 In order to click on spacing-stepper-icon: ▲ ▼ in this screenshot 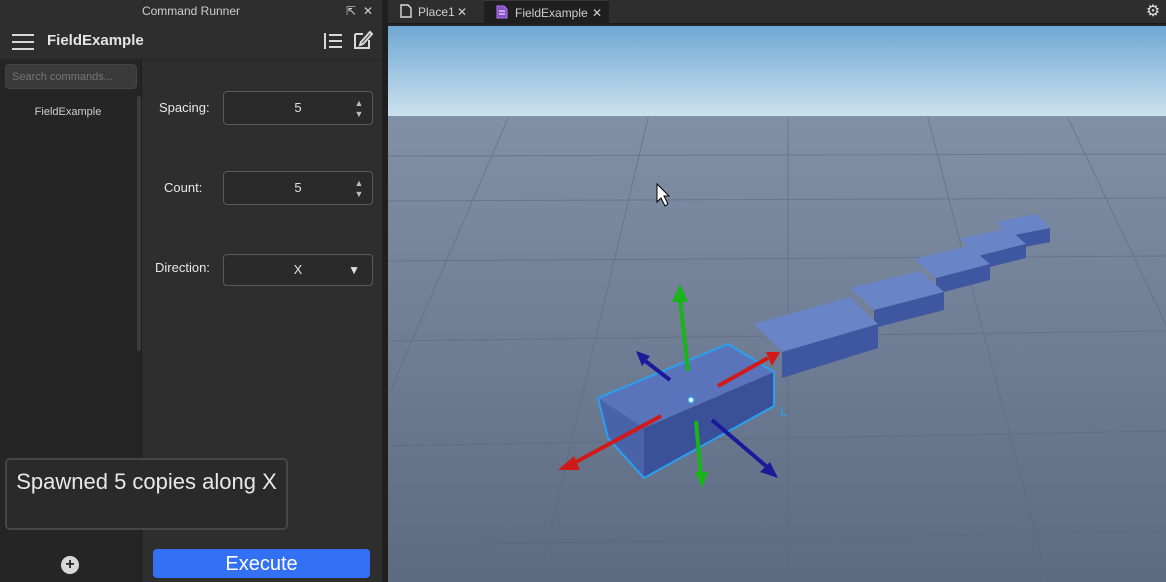, I will do `click(359, 109)`.